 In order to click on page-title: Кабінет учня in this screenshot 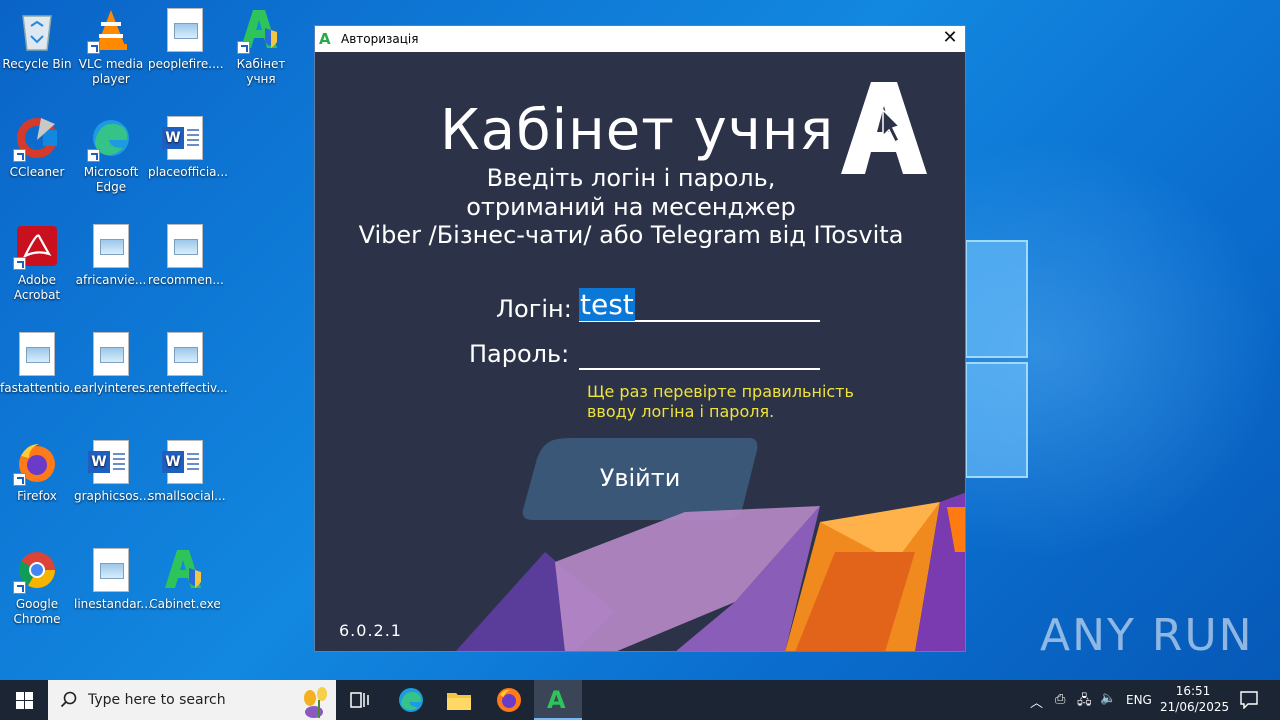, I will do `click(637, 130)`.